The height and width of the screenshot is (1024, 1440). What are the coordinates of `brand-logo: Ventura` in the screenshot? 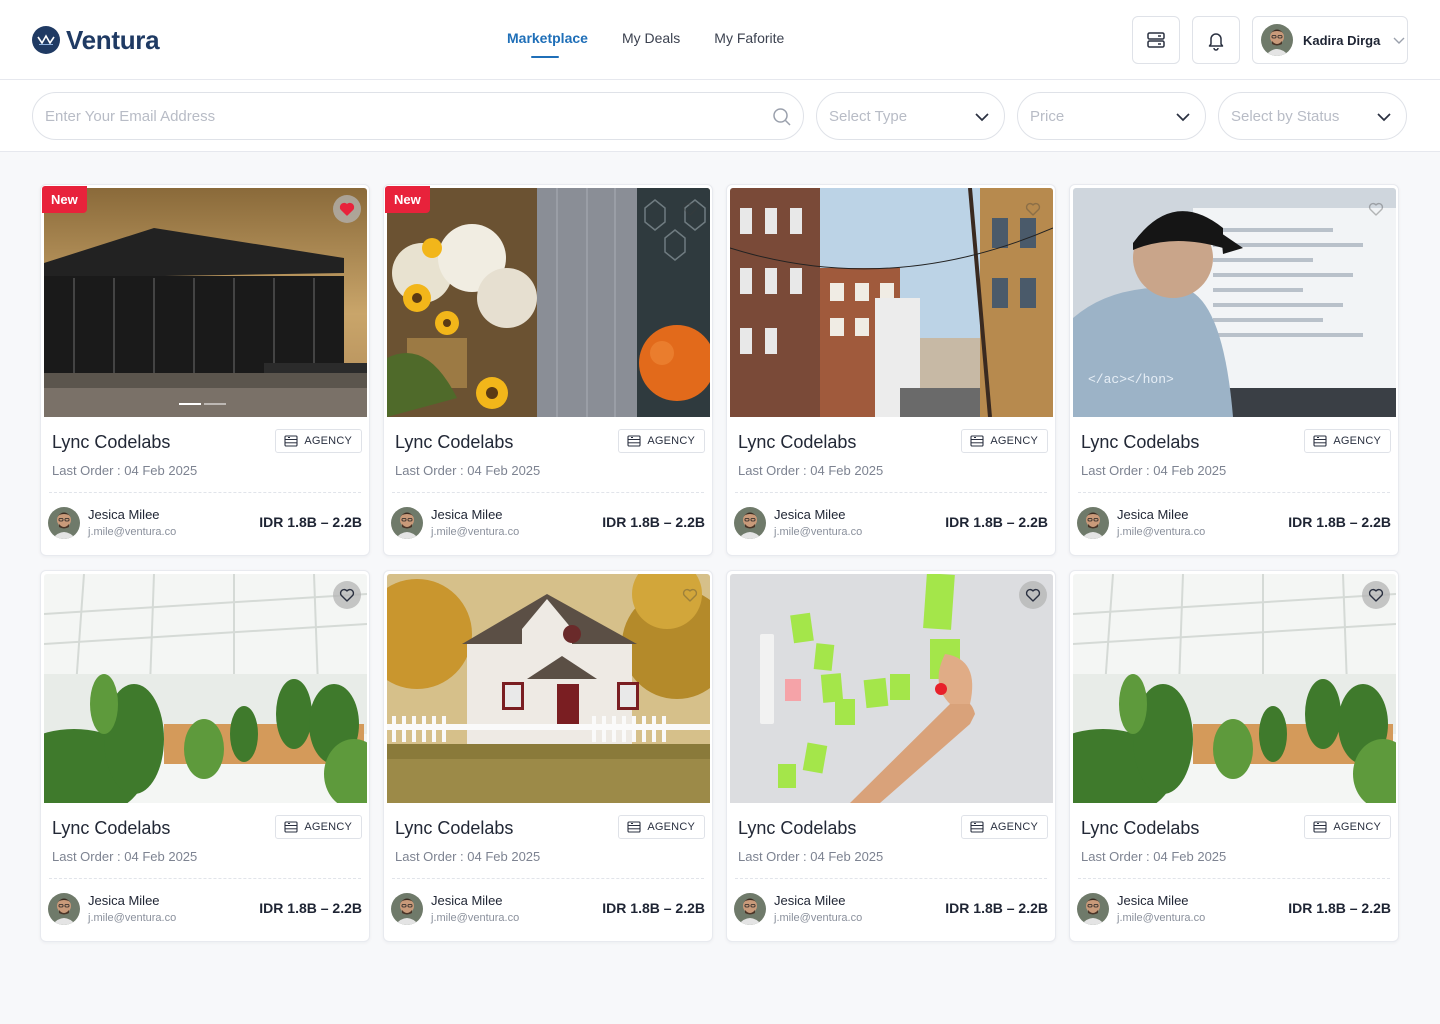 It's located at (96, 40).